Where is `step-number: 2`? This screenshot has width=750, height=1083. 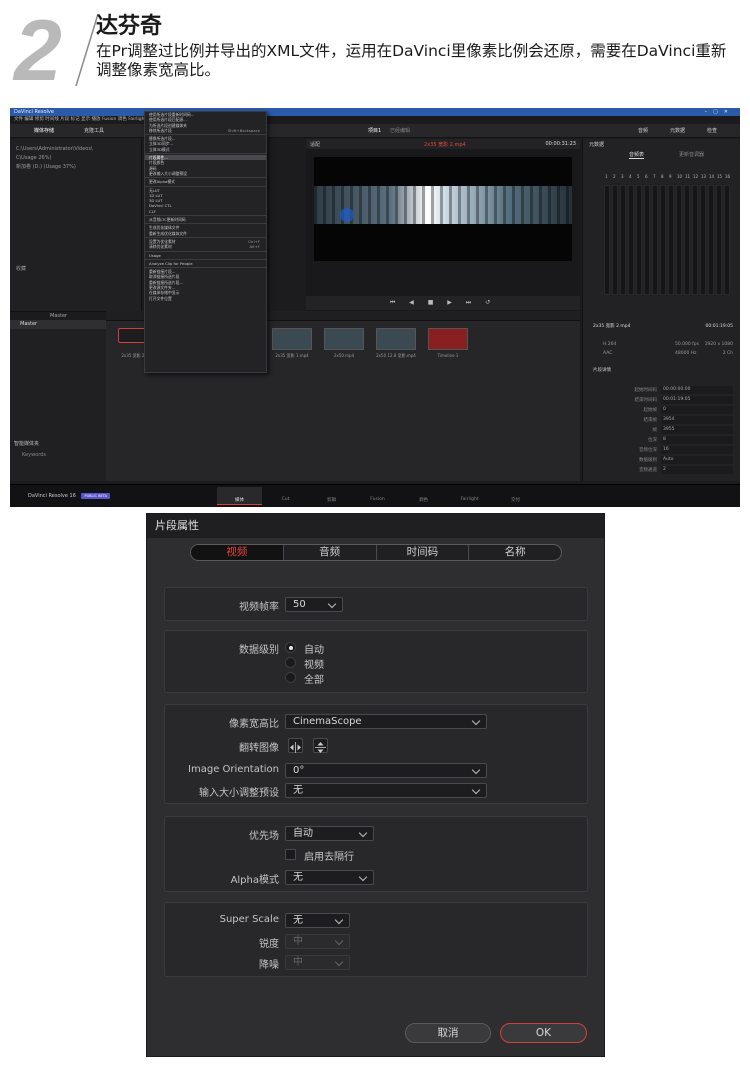
step-number: 2 is located at coordinates (37, 50).